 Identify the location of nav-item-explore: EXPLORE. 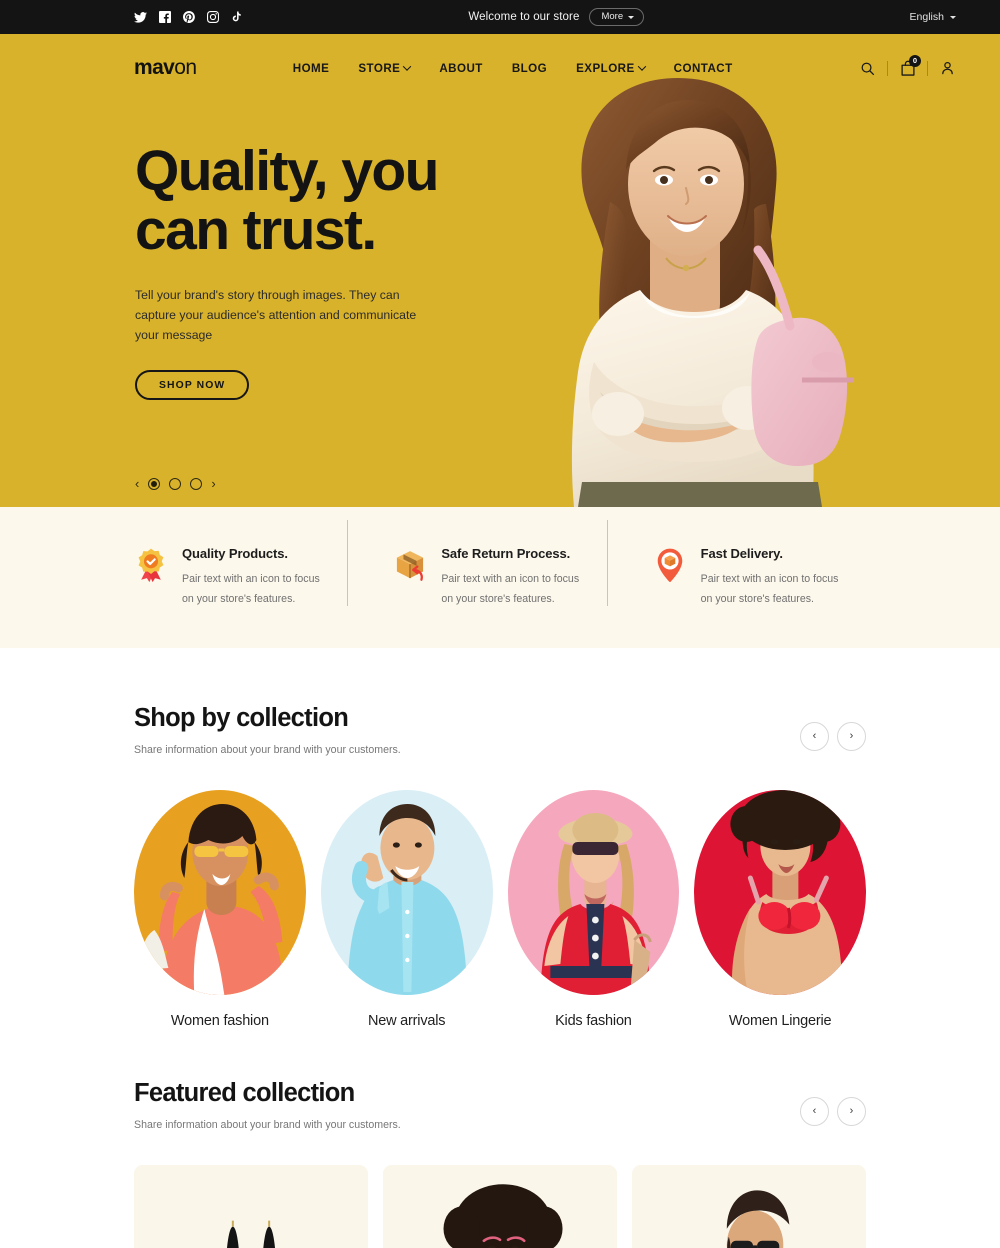
(611, 68).